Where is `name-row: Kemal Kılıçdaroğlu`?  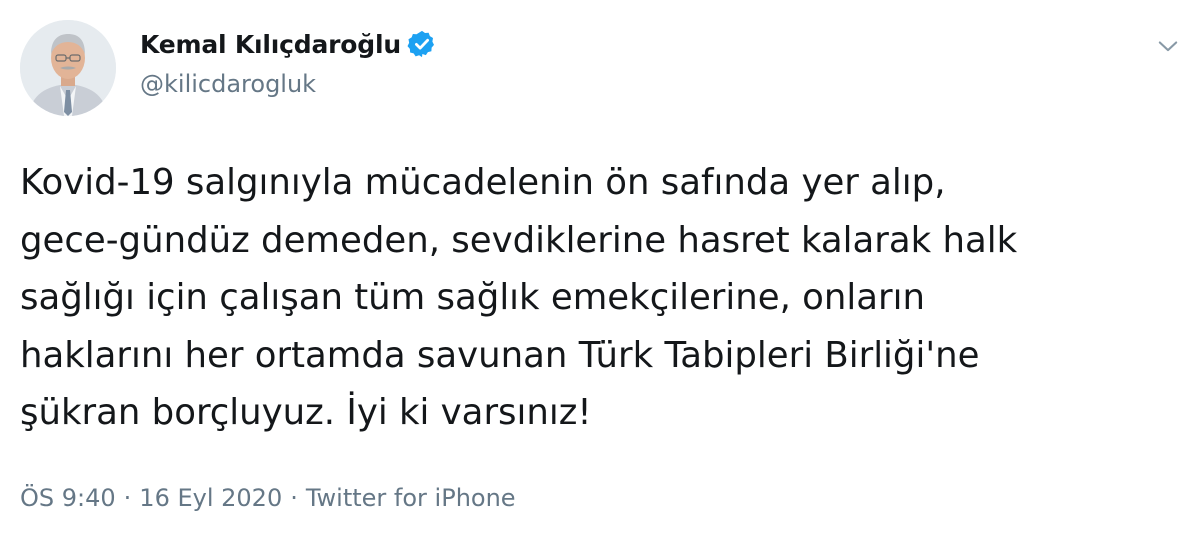
name-row: Kemal Kılıçdaroğlu is located at coordinates (288, 44).